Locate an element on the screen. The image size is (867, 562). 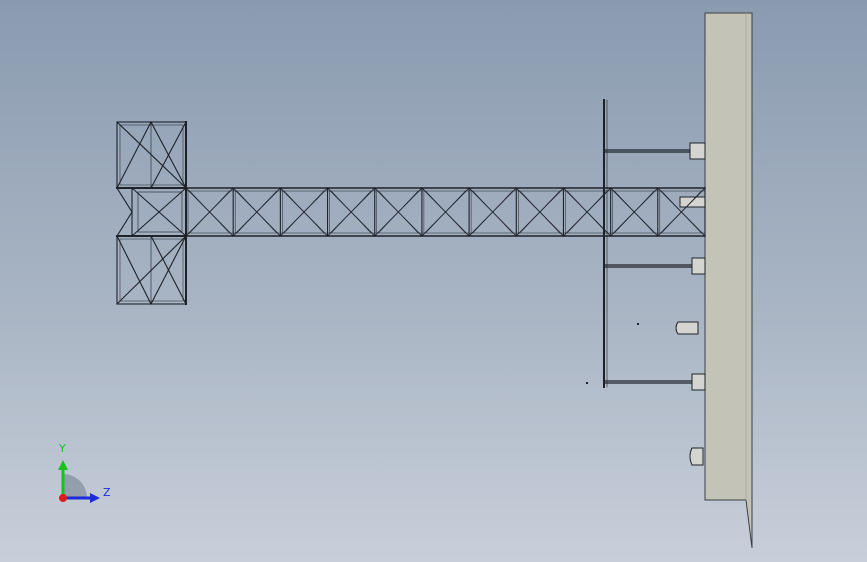
truss-boom is located at coordinates (445, 212).